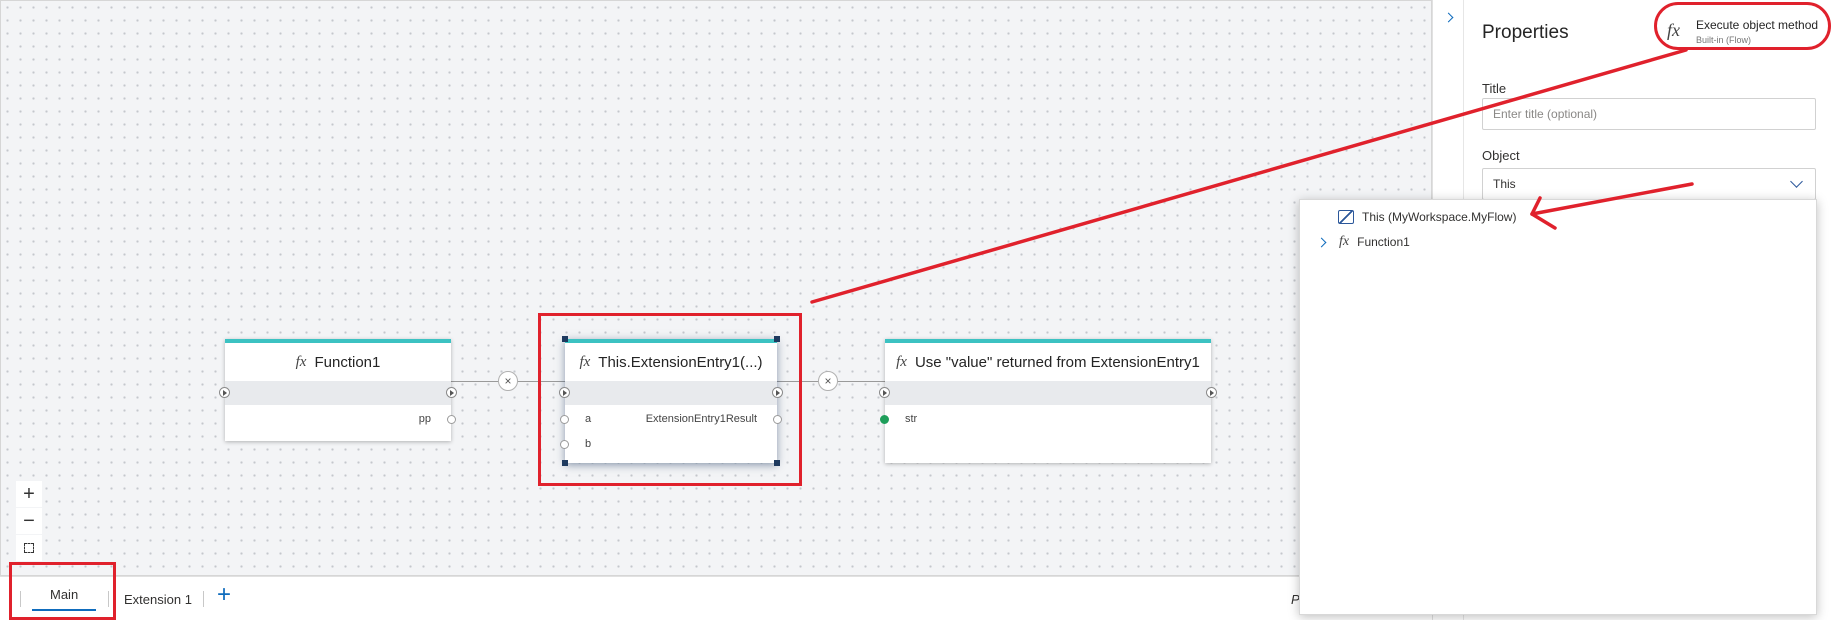  I want to click on plus-icon: +, so click(29, 493).